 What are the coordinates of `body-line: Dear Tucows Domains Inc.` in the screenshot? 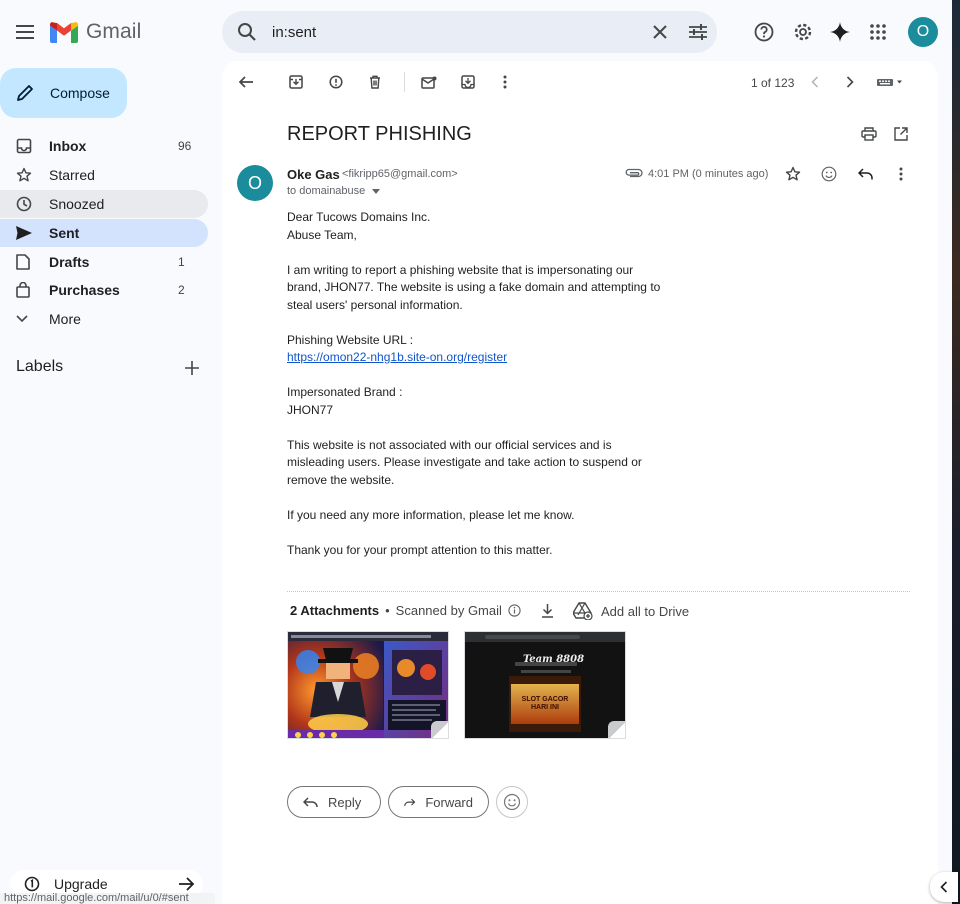 It's located at (359, 217).